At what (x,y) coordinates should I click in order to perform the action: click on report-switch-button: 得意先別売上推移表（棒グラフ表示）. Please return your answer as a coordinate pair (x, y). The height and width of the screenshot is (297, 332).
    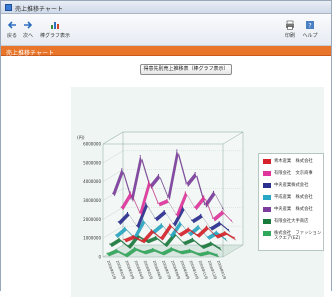
    Looking at the image, I should click on (186, 69).